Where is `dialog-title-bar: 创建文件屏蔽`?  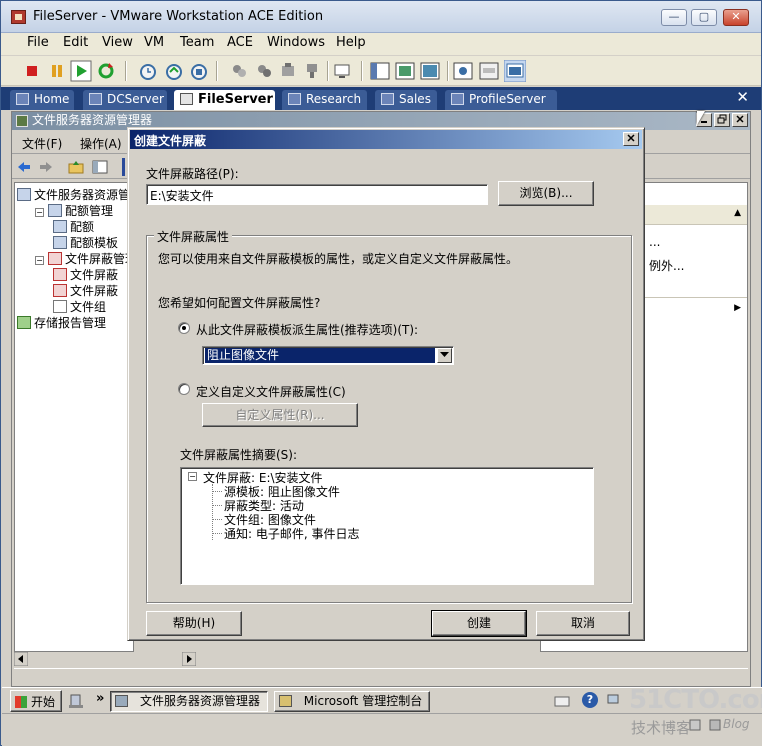
dialog-title-bar: 创建文件屏蔽 is located at coordinates (386, 139).